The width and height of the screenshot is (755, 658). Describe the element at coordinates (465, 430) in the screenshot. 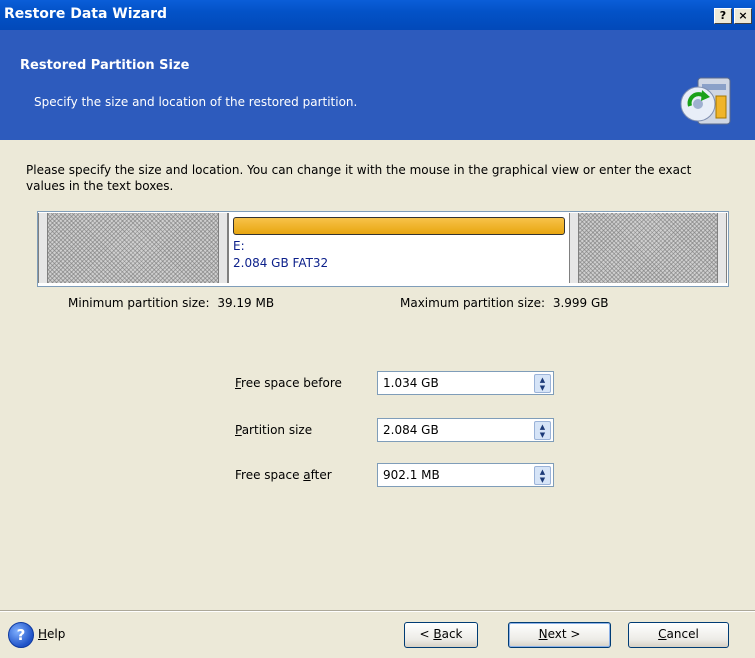

I see `partition-size-spinner: 2.084 GB ▲ ▼` at that location.